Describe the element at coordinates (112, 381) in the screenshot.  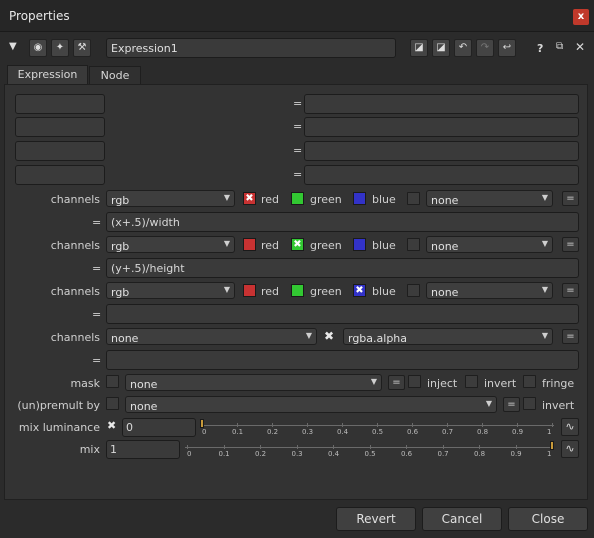
I see `mask-enable-checkbox` at that location.